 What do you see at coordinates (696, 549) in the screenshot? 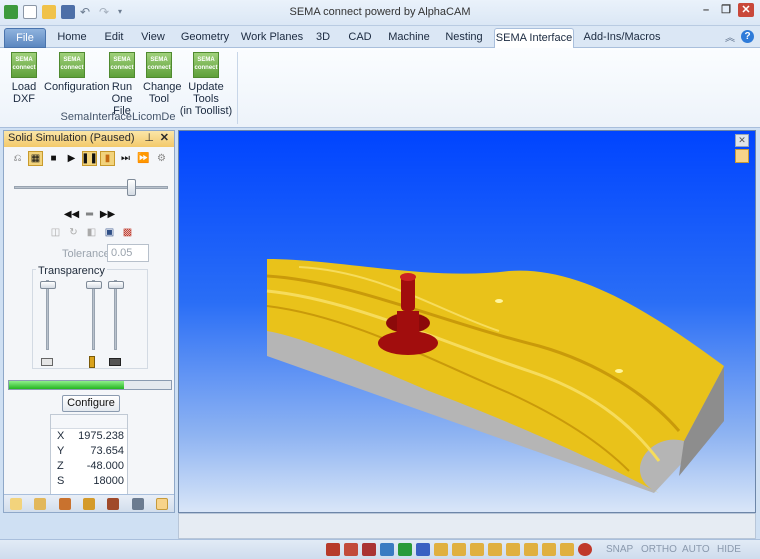
I see `auto-toggle: AUTO` at bounding box center [696, 549].